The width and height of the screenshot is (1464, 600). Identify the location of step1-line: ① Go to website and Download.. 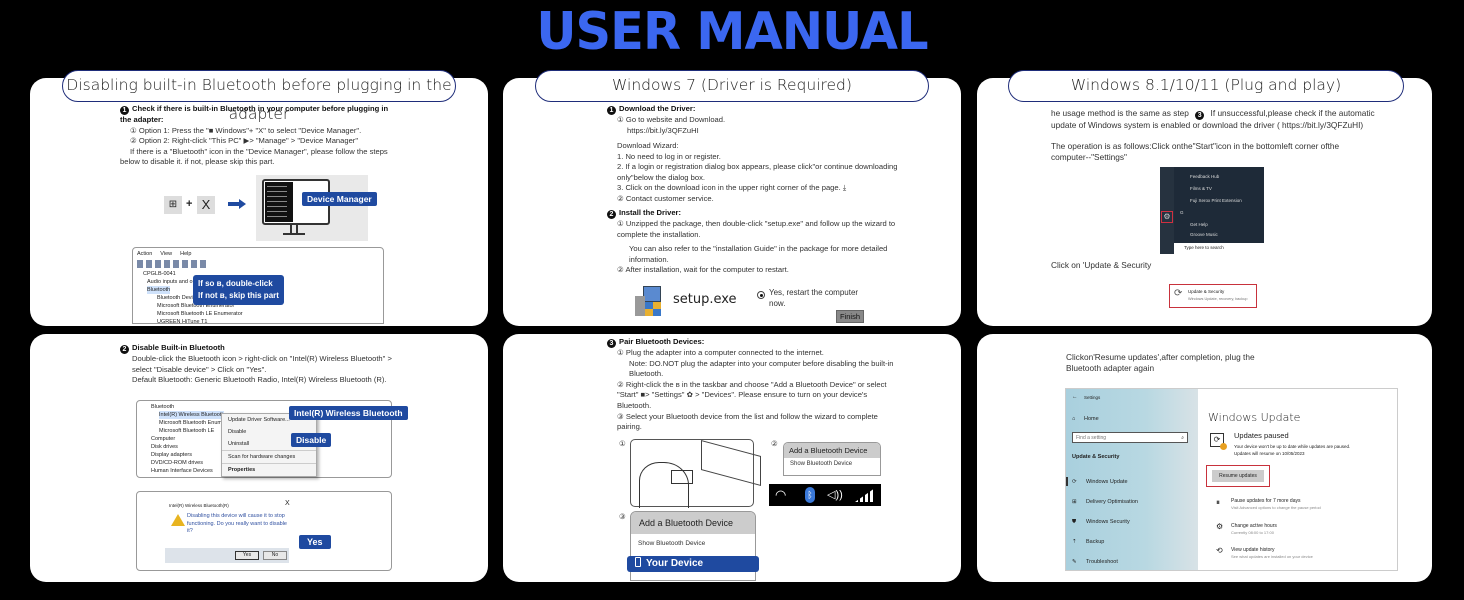
(671, 119).